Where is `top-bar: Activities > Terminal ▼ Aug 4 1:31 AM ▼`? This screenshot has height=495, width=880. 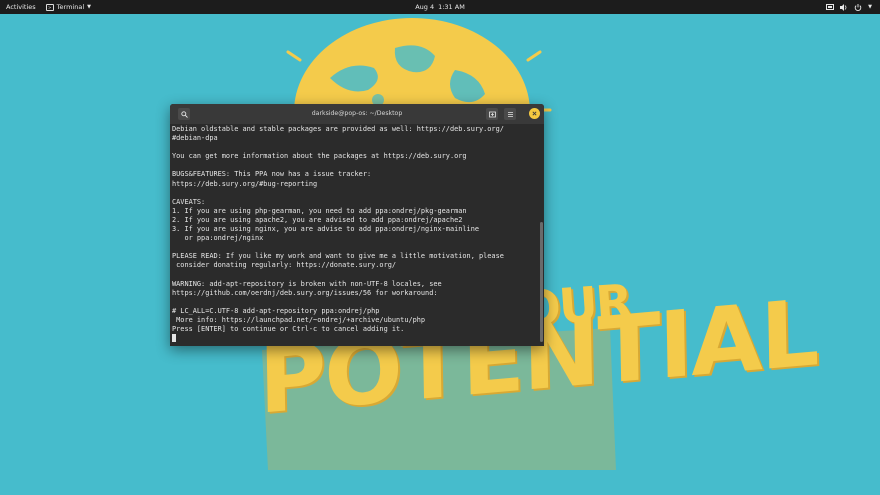
top-bar: Activities > Terminal ▼ Aug 4 1:31 AM ▼ is located at coordinates (440, 7).